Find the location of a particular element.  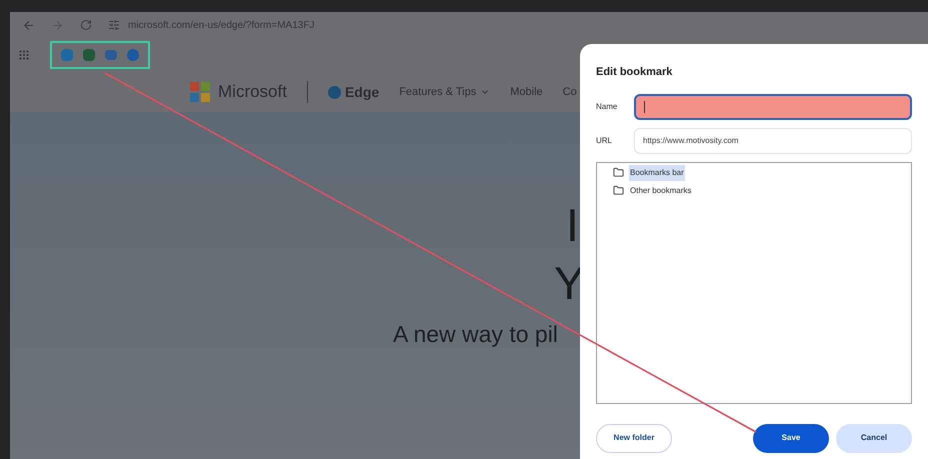

dialog-button: Save is located at coordinates (791, 438).